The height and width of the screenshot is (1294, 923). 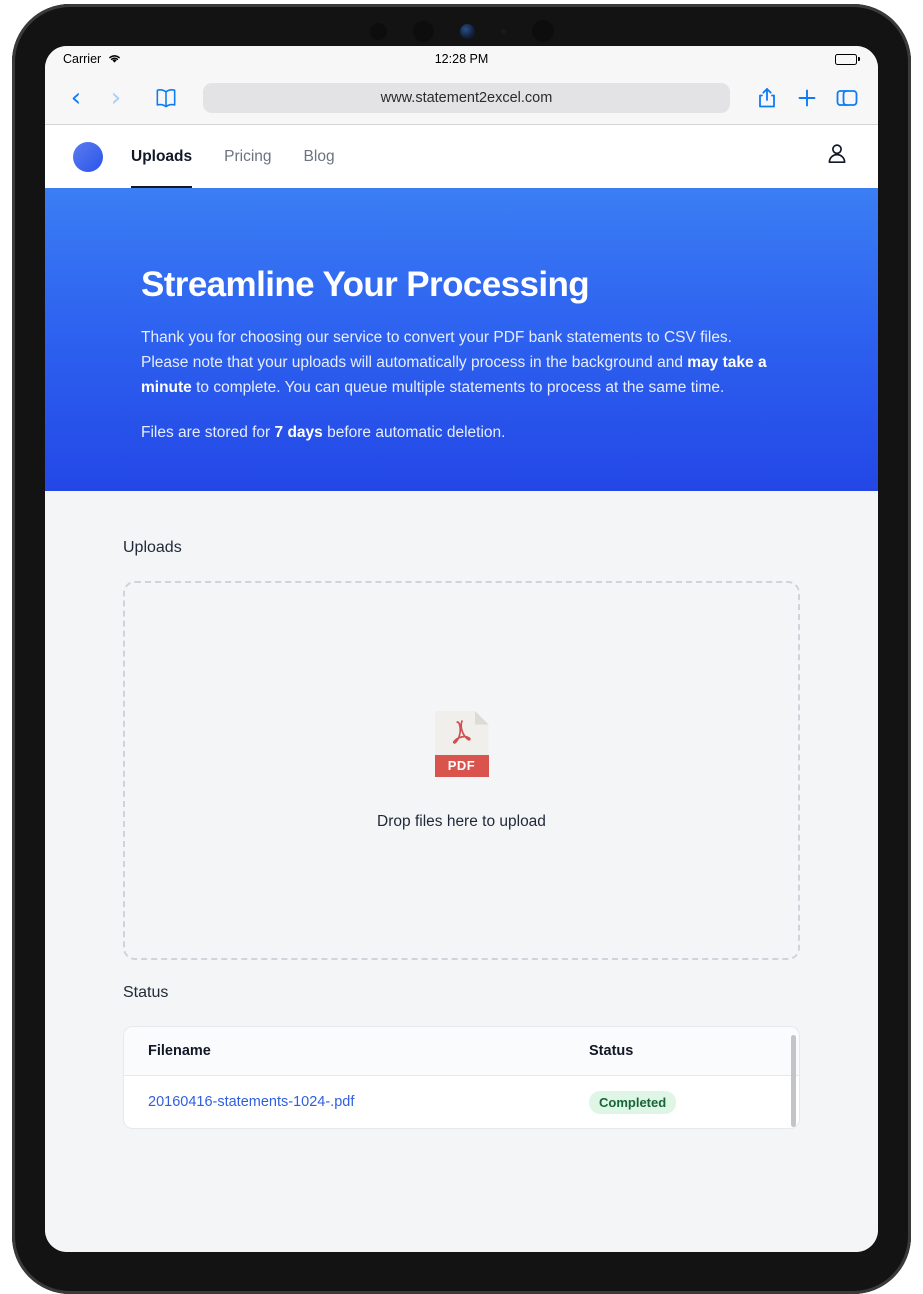 I want to click on cell-filename: 20160416-statements-1024-.pdf, so click(x=356, y=1102).